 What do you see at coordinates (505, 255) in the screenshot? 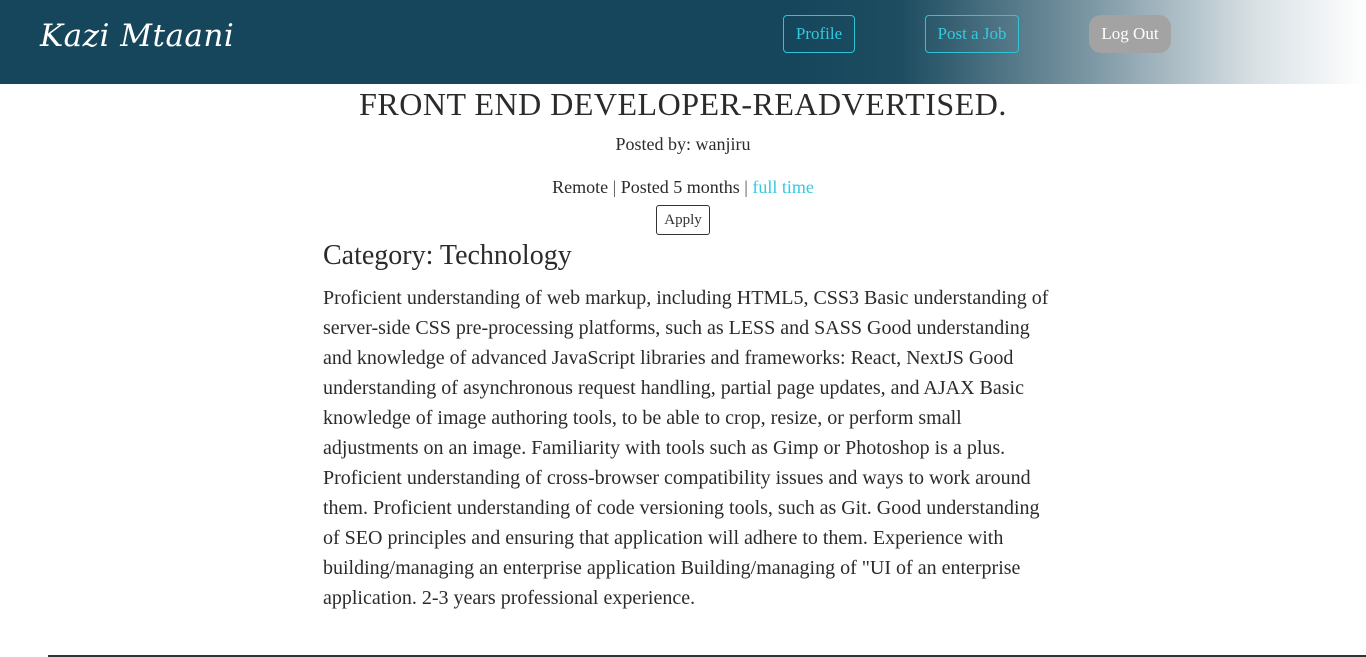
I see `category-value: Technology` at bounding box center [505, 255].